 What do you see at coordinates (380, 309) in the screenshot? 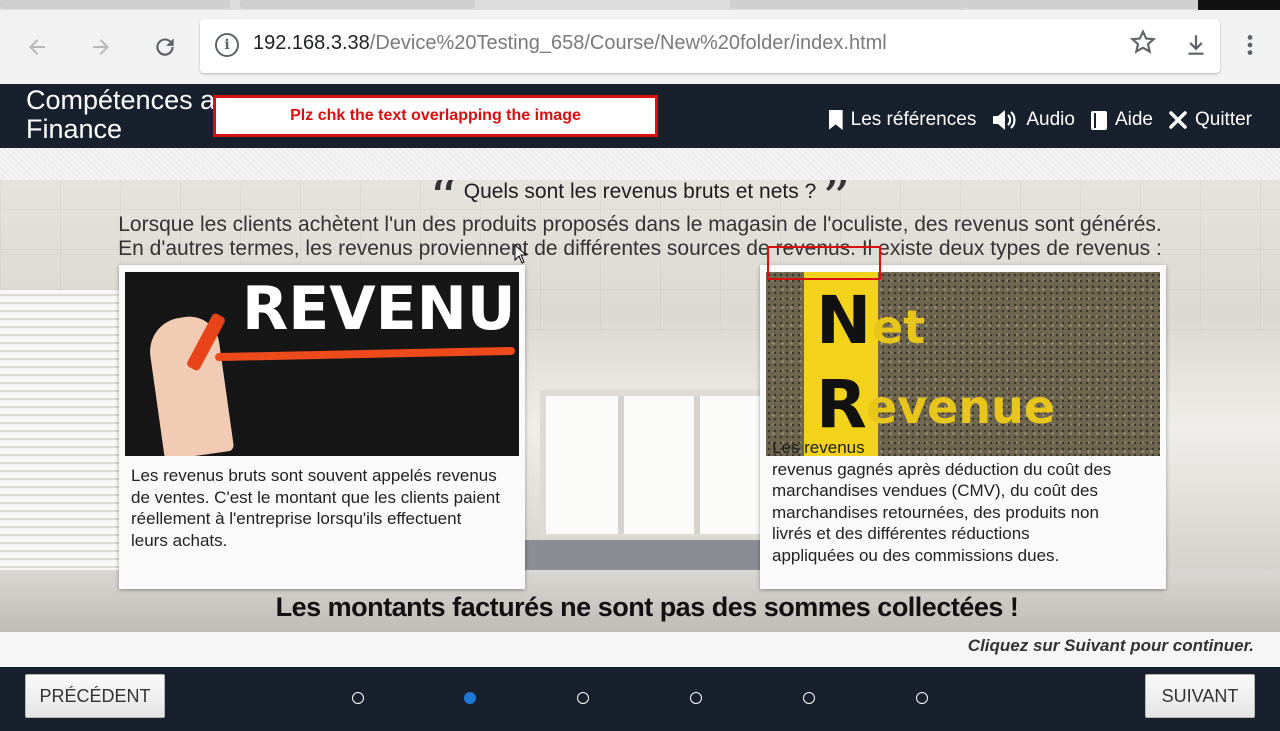
I see `revenue-image-word: REVENUE` at bounding box center [380, 309].